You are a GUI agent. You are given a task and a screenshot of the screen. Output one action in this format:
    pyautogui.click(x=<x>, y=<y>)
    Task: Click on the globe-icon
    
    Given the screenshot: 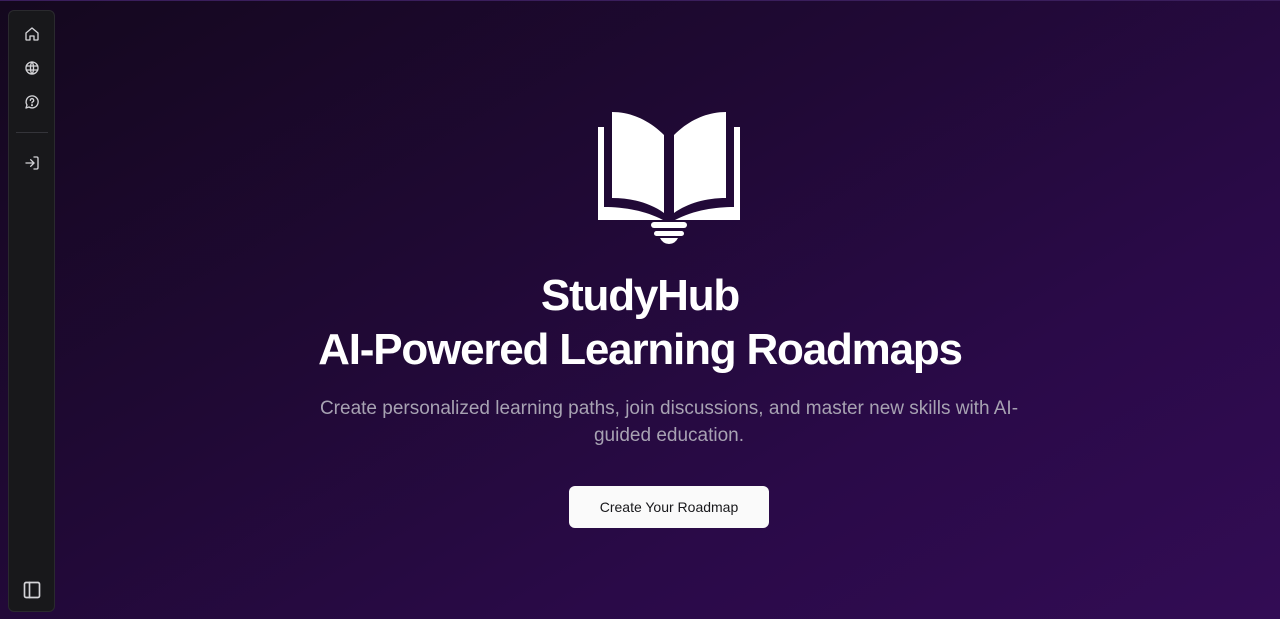 What is the action you would take?
    pyautogui.click(x=32, y=68)
    